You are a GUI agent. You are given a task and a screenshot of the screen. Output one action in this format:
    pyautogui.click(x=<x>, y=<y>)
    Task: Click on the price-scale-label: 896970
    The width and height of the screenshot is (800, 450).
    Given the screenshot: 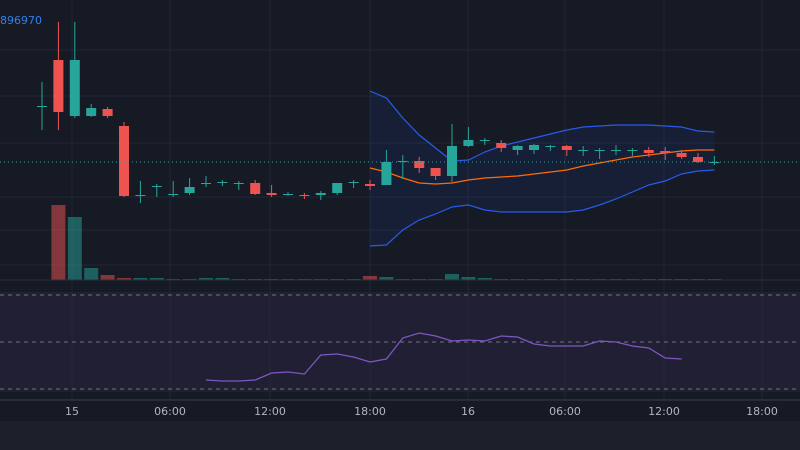 What is the action you would take?
    pyautogui.click(x=21, y=20)
    